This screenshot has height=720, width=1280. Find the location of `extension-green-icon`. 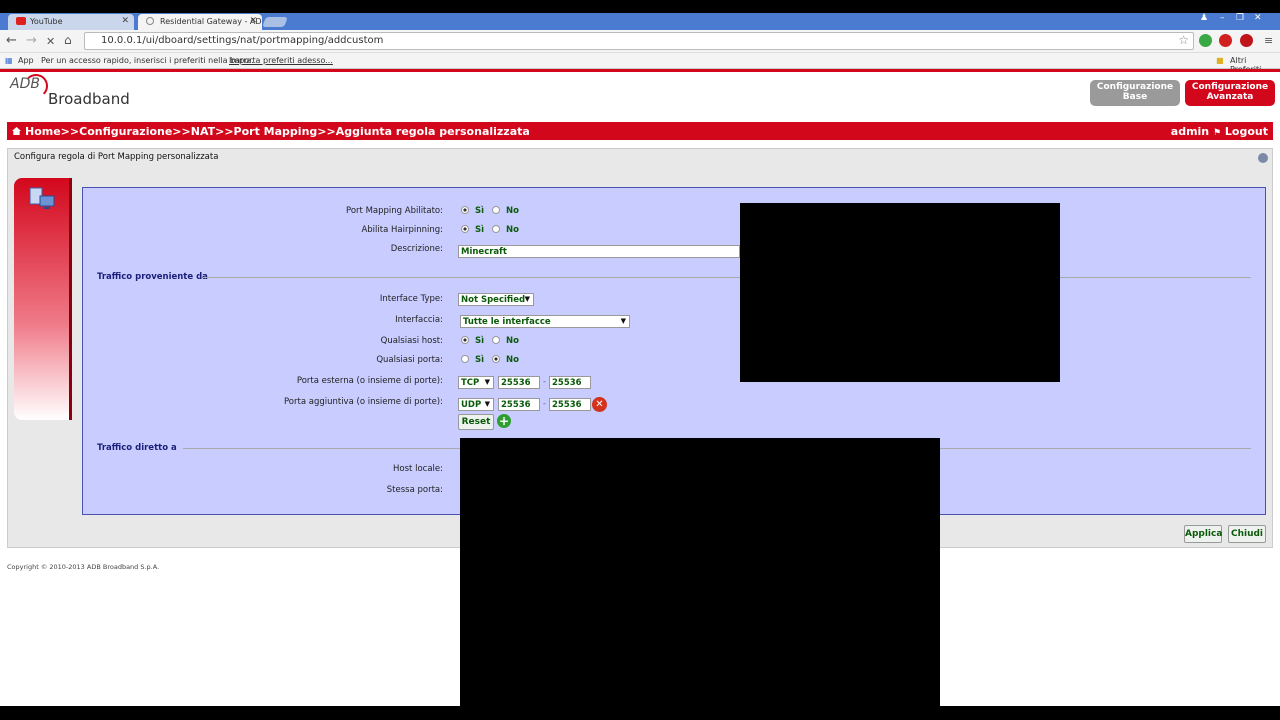

extension-green-icon is located at coordinates (1205, 40).